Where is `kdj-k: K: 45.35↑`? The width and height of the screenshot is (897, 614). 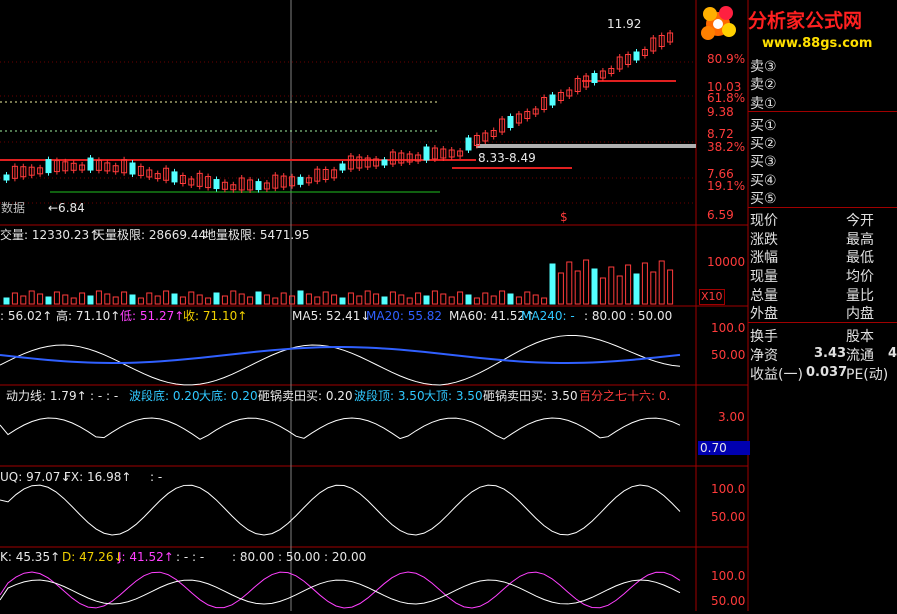
kdj-k: K: 45.35↑ is located at coordinates (30, 557).